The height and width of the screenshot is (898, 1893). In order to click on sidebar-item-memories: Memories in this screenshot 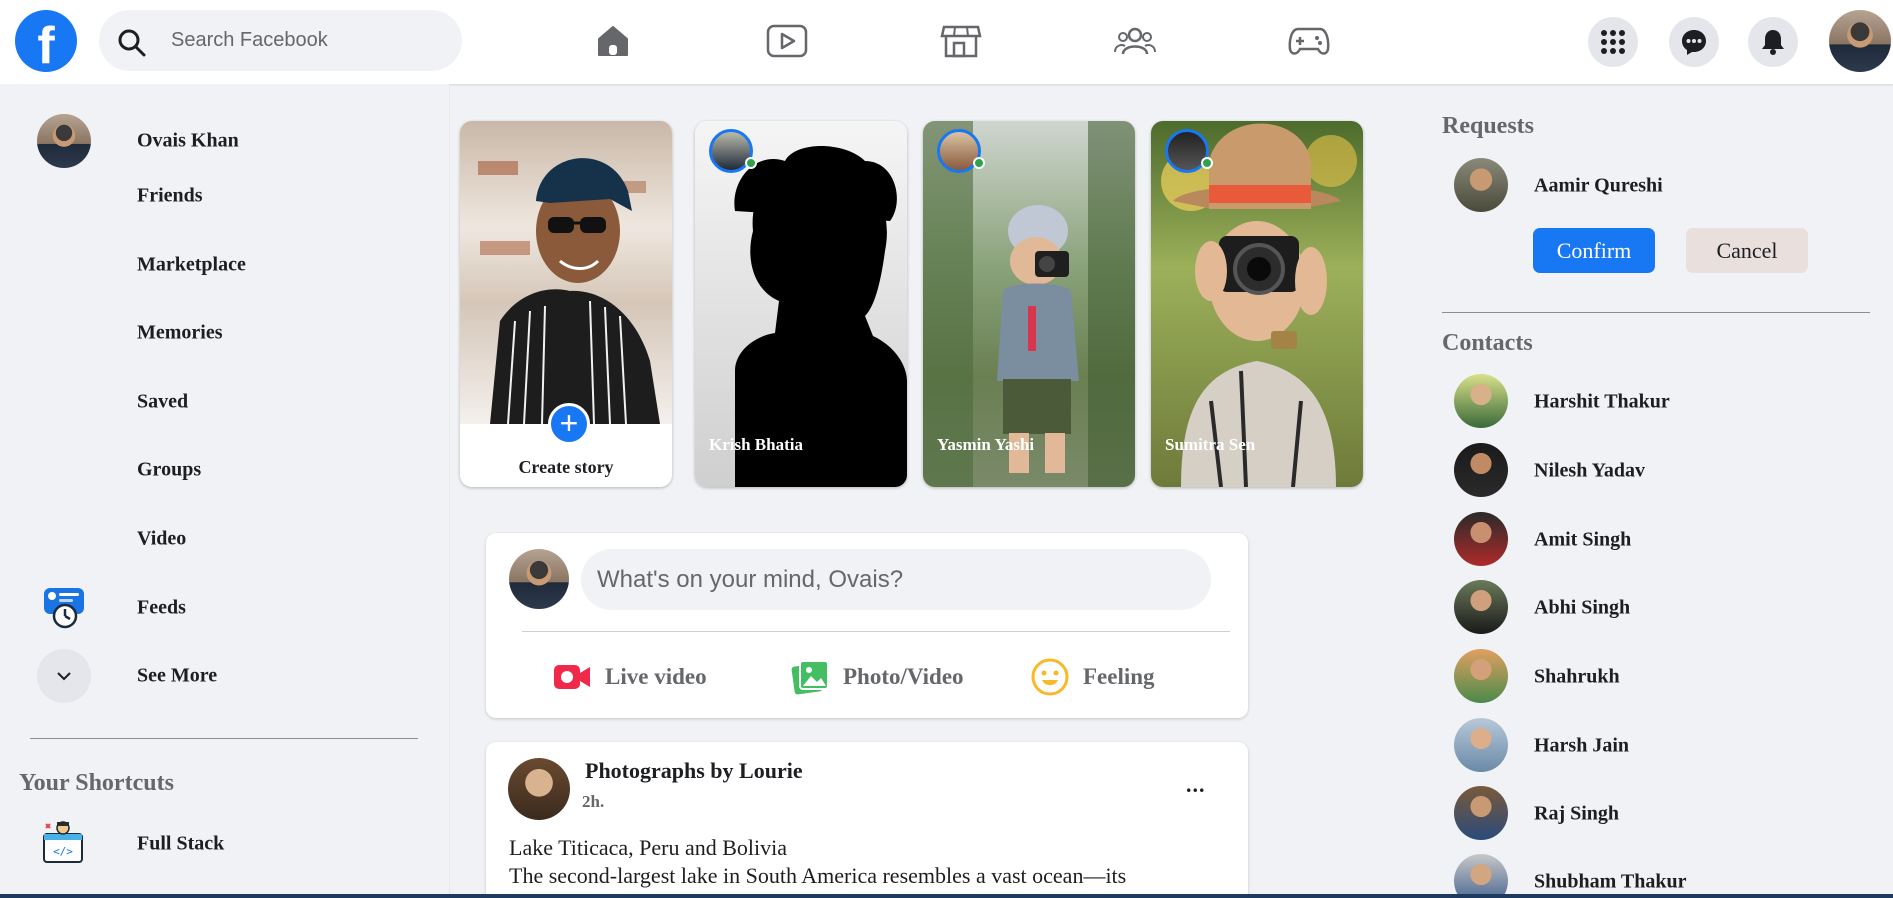, I will do `click(220, 333)`.